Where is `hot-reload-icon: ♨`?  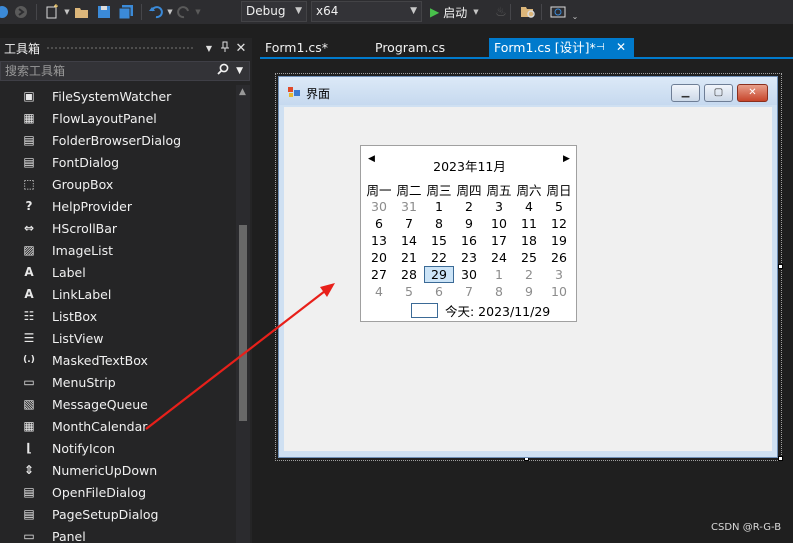
hot-reload-icon: ♨ is located at coordinates (501, 12).